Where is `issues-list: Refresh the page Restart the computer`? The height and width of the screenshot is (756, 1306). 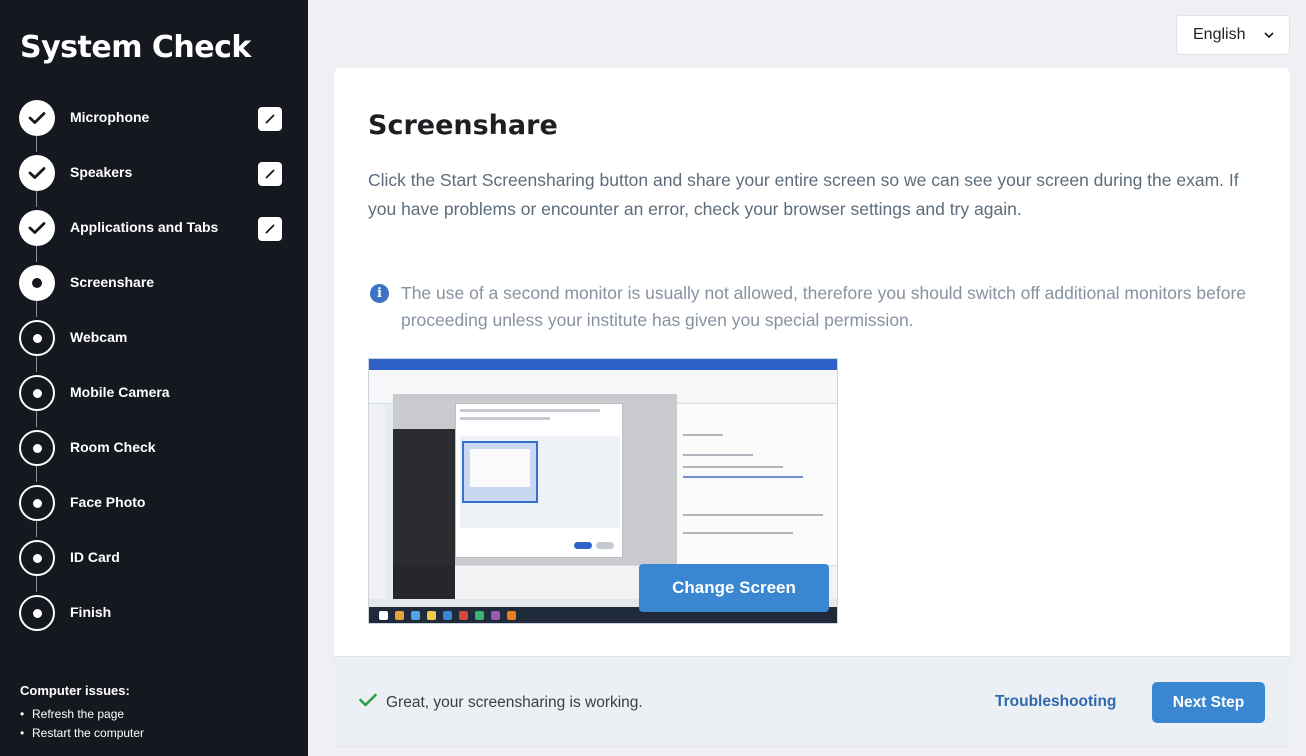 issues-list: Refresh the page Restart the computer is located at coordinates (82, 724).